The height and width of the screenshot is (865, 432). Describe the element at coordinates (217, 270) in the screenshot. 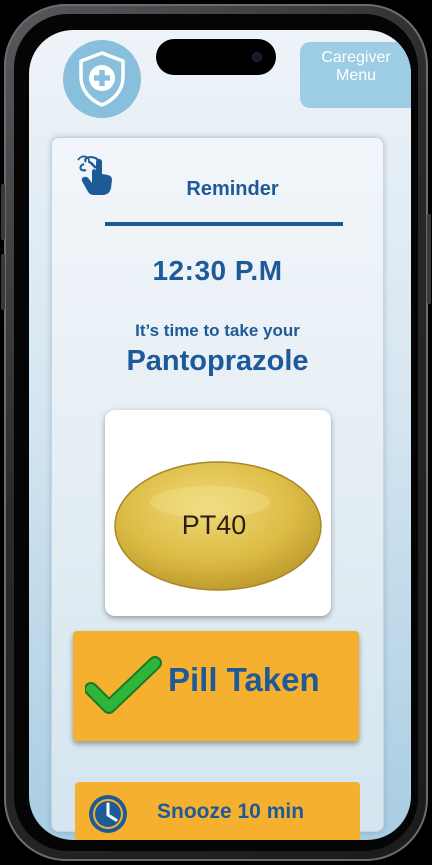

I see `reminder-time: 12:30 P.M` at that location.